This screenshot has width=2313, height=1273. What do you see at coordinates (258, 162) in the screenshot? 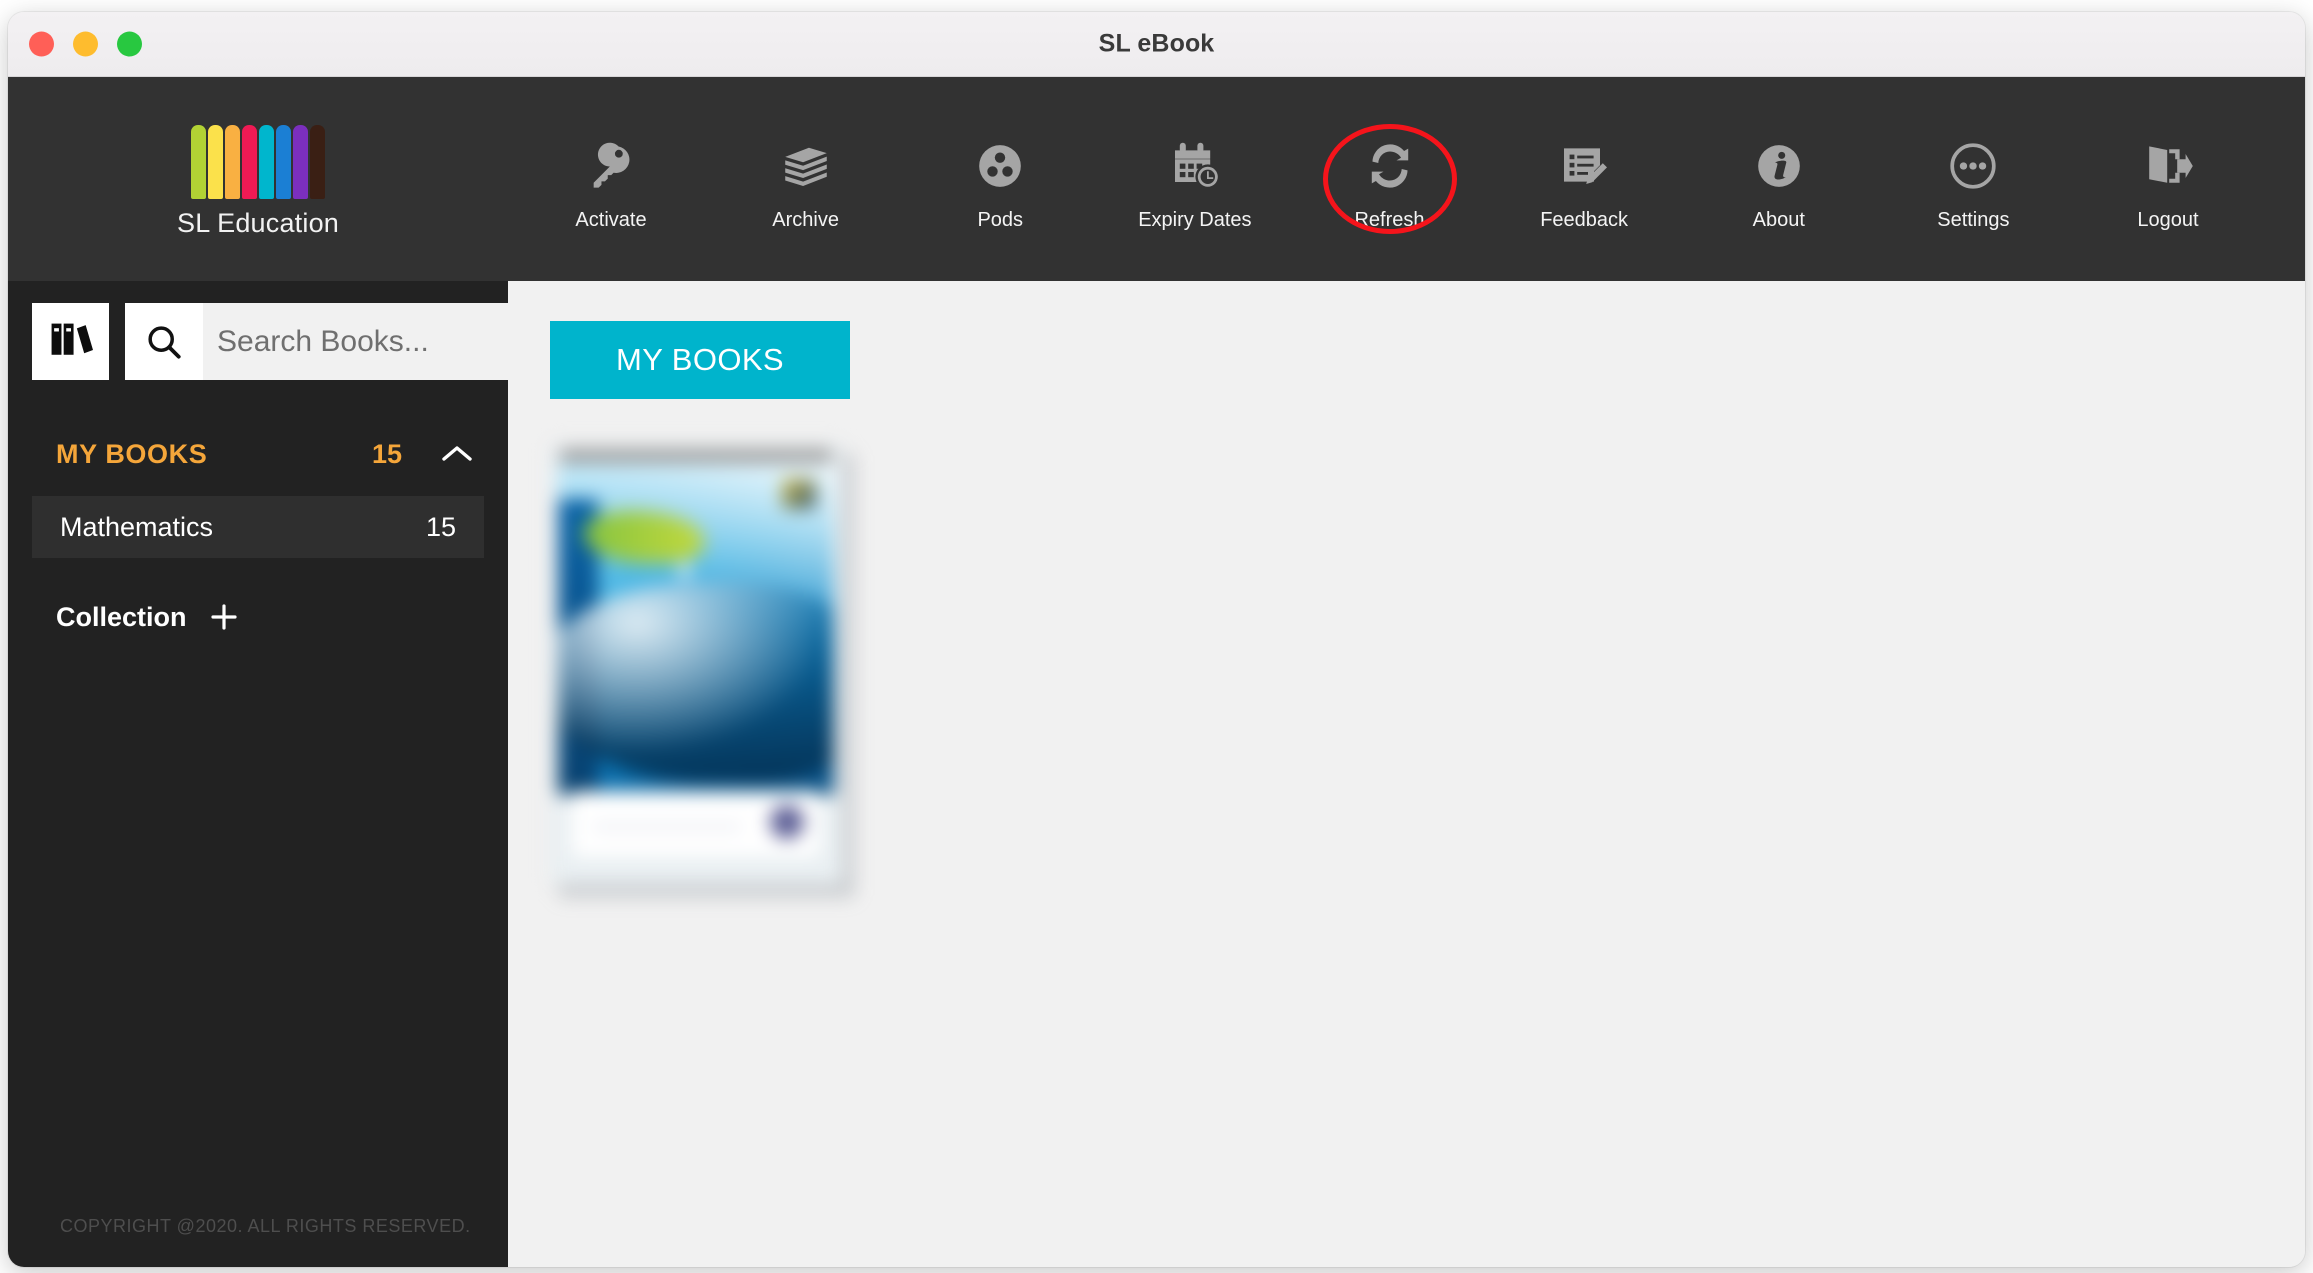
I see `logo-book-spines` at bounding box center [258, 162].